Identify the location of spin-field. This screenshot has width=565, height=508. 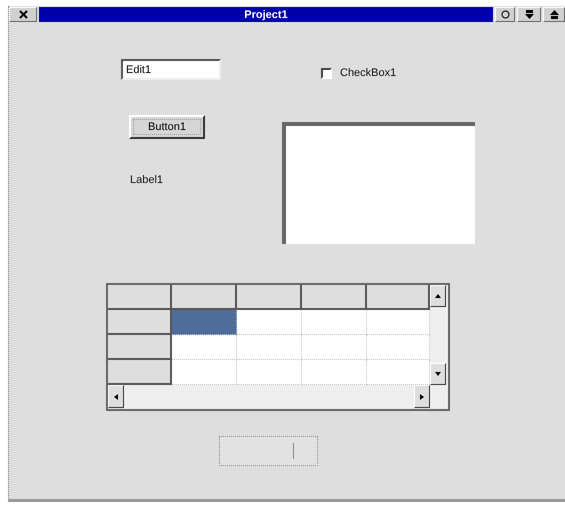
(268, 451).